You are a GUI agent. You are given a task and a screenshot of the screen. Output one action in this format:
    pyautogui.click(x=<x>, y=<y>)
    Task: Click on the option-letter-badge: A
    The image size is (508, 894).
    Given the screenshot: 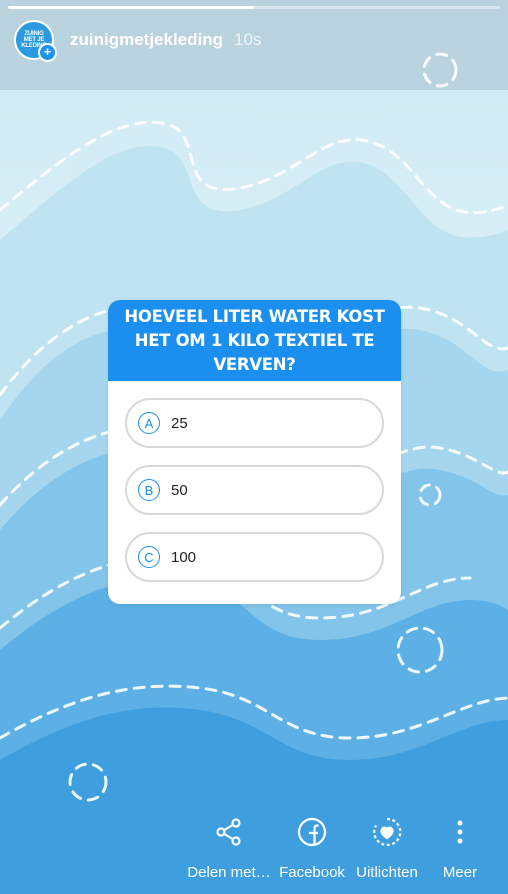 What is the action you would take?
    pyautogui.click(x=149, y=423)
    